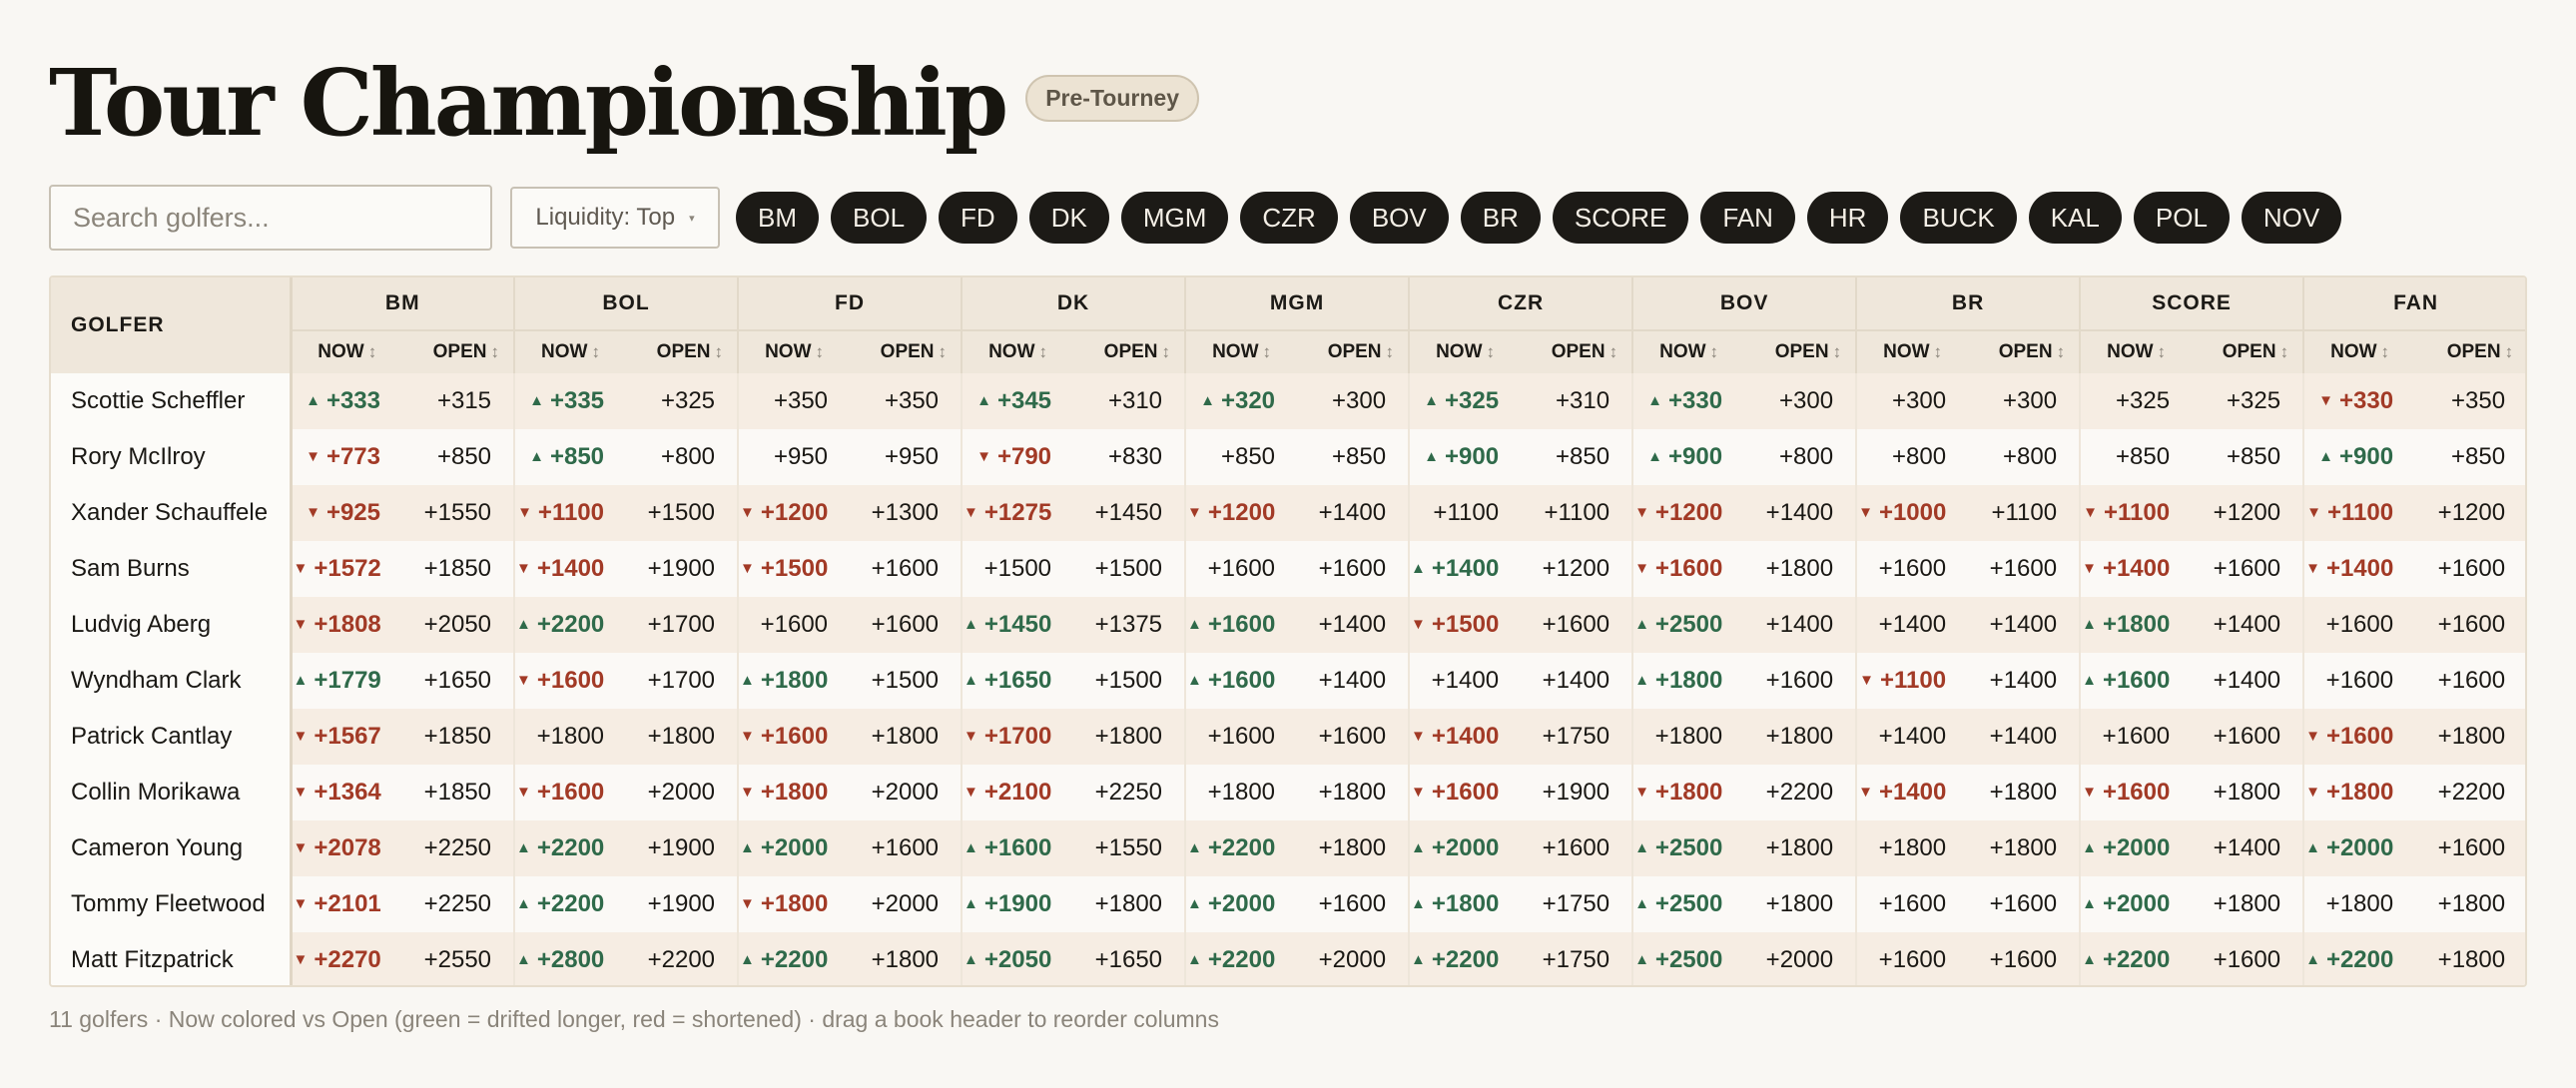 The height and width of the screenshot is (1088, 2576). I want to click on sort-header-now-bm: NOW ↕, so click(346, 352).